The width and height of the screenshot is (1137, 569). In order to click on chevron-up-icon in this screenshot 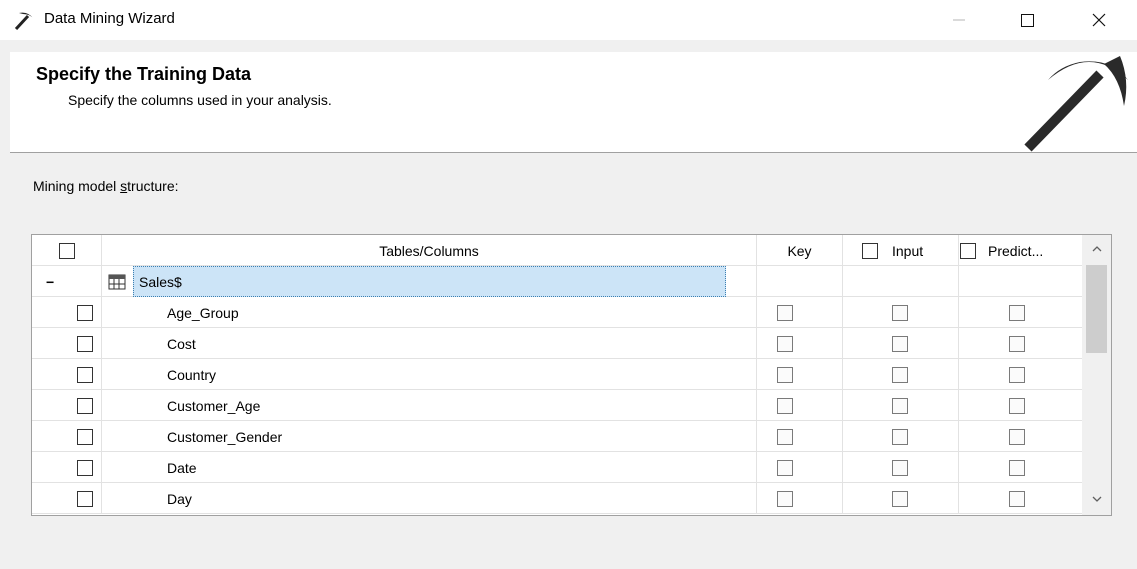, I will do `click(1096, 249)`.